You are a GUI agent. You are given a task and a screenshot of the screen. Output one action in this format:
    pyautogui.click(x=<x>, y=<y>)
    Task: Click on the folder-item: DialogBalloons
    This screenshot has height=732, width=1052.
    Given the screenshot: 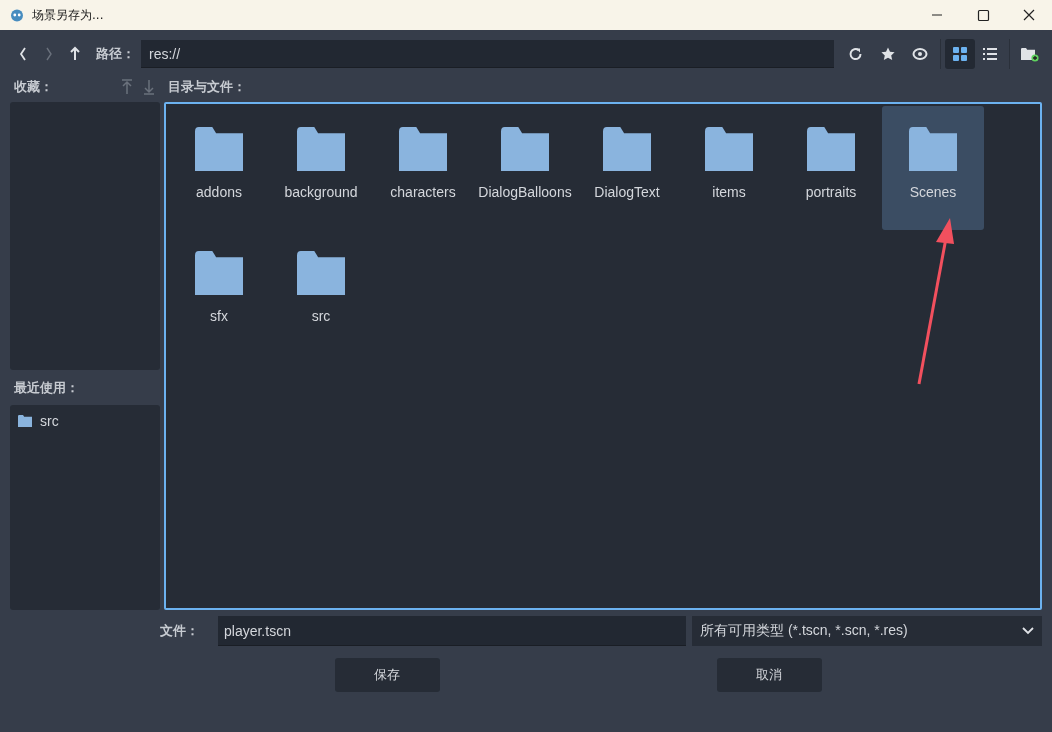 What is the action you would take?
    pyautogui.click(x=525, y=168)
    